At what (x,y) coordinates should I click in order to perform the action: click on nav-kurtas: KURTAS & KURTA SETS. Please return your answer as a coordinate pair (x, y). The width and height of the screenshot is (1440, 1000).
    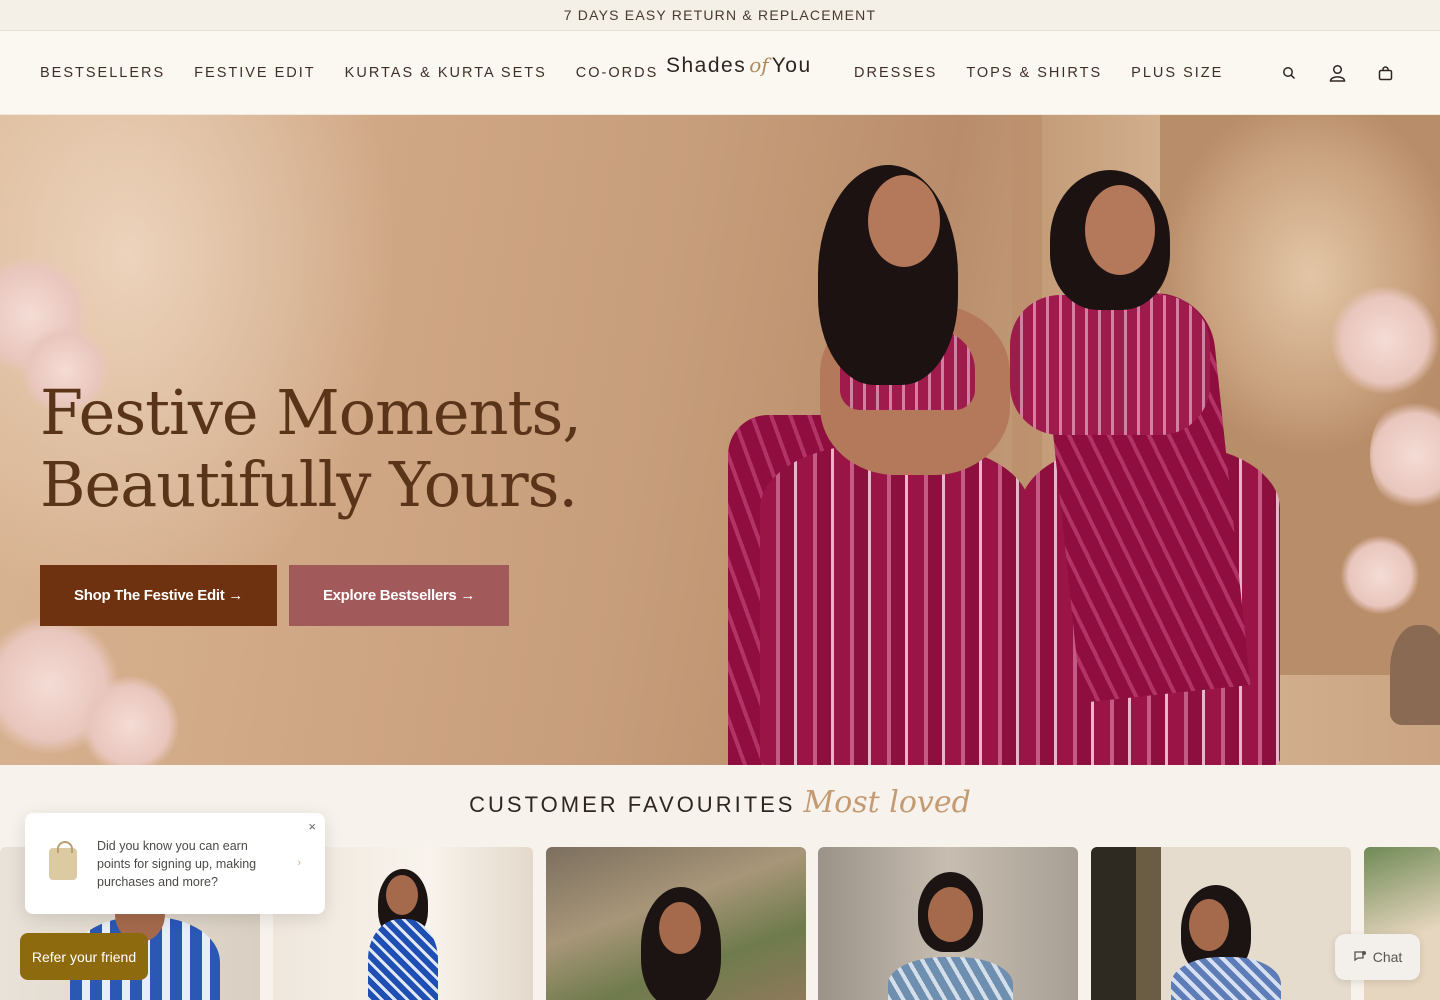
    Looking at the image, I should click on (446, 73).